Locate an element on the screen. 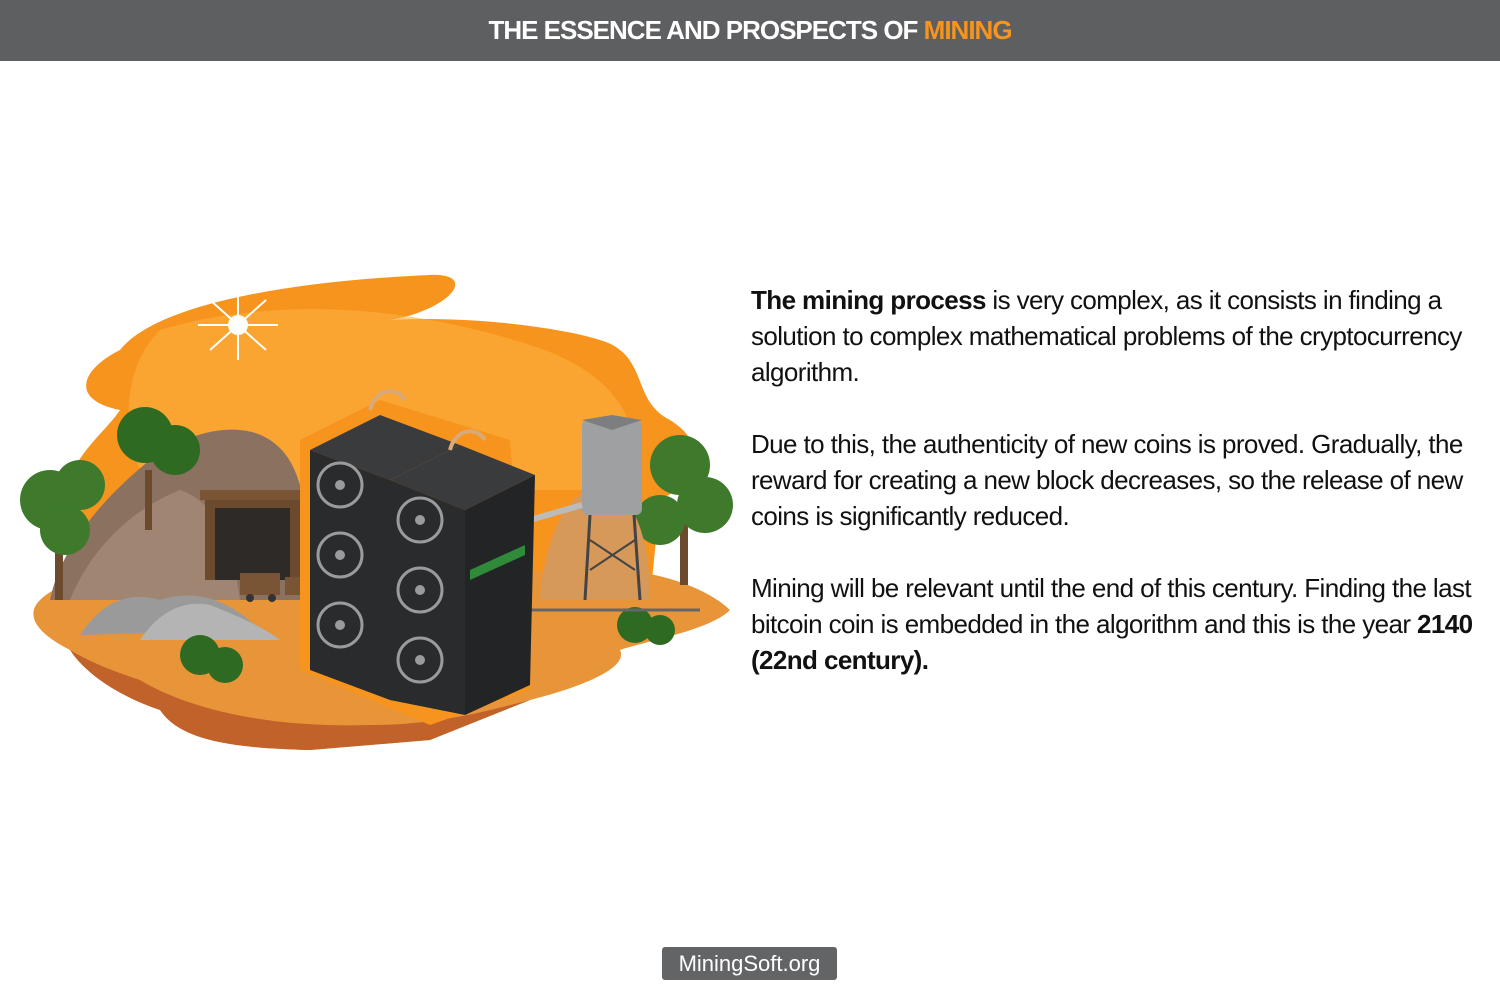 The width and height of the screenshot is (1500, 1000). asic-miner-unit-right is located at coordinates (462, 580).